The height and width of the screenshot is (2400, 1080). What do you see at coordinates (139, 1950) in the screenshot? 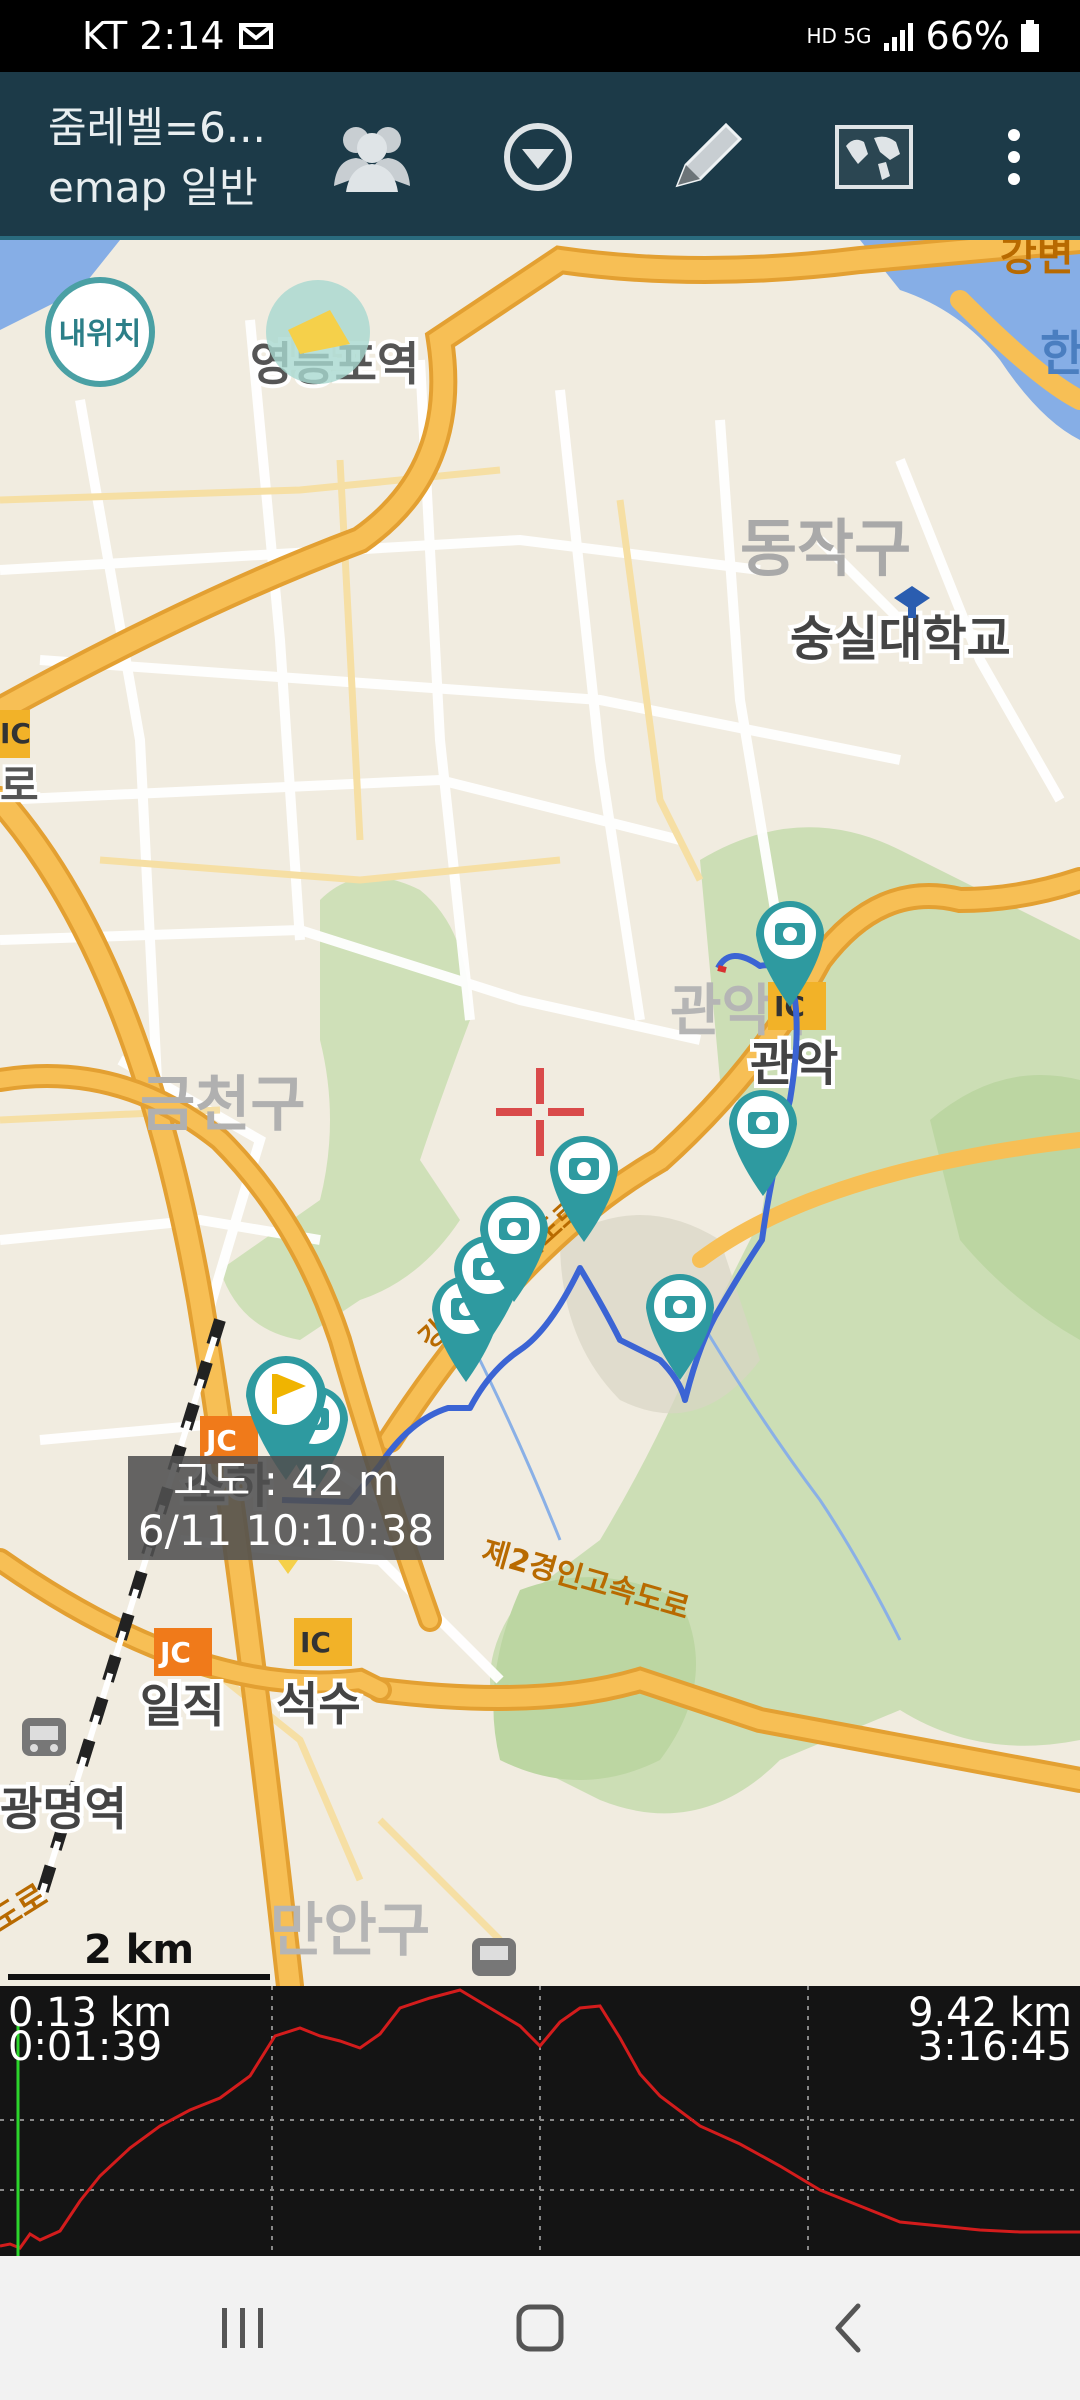
I see `scale-label: 2 km` at bounding box center [139, 1950].